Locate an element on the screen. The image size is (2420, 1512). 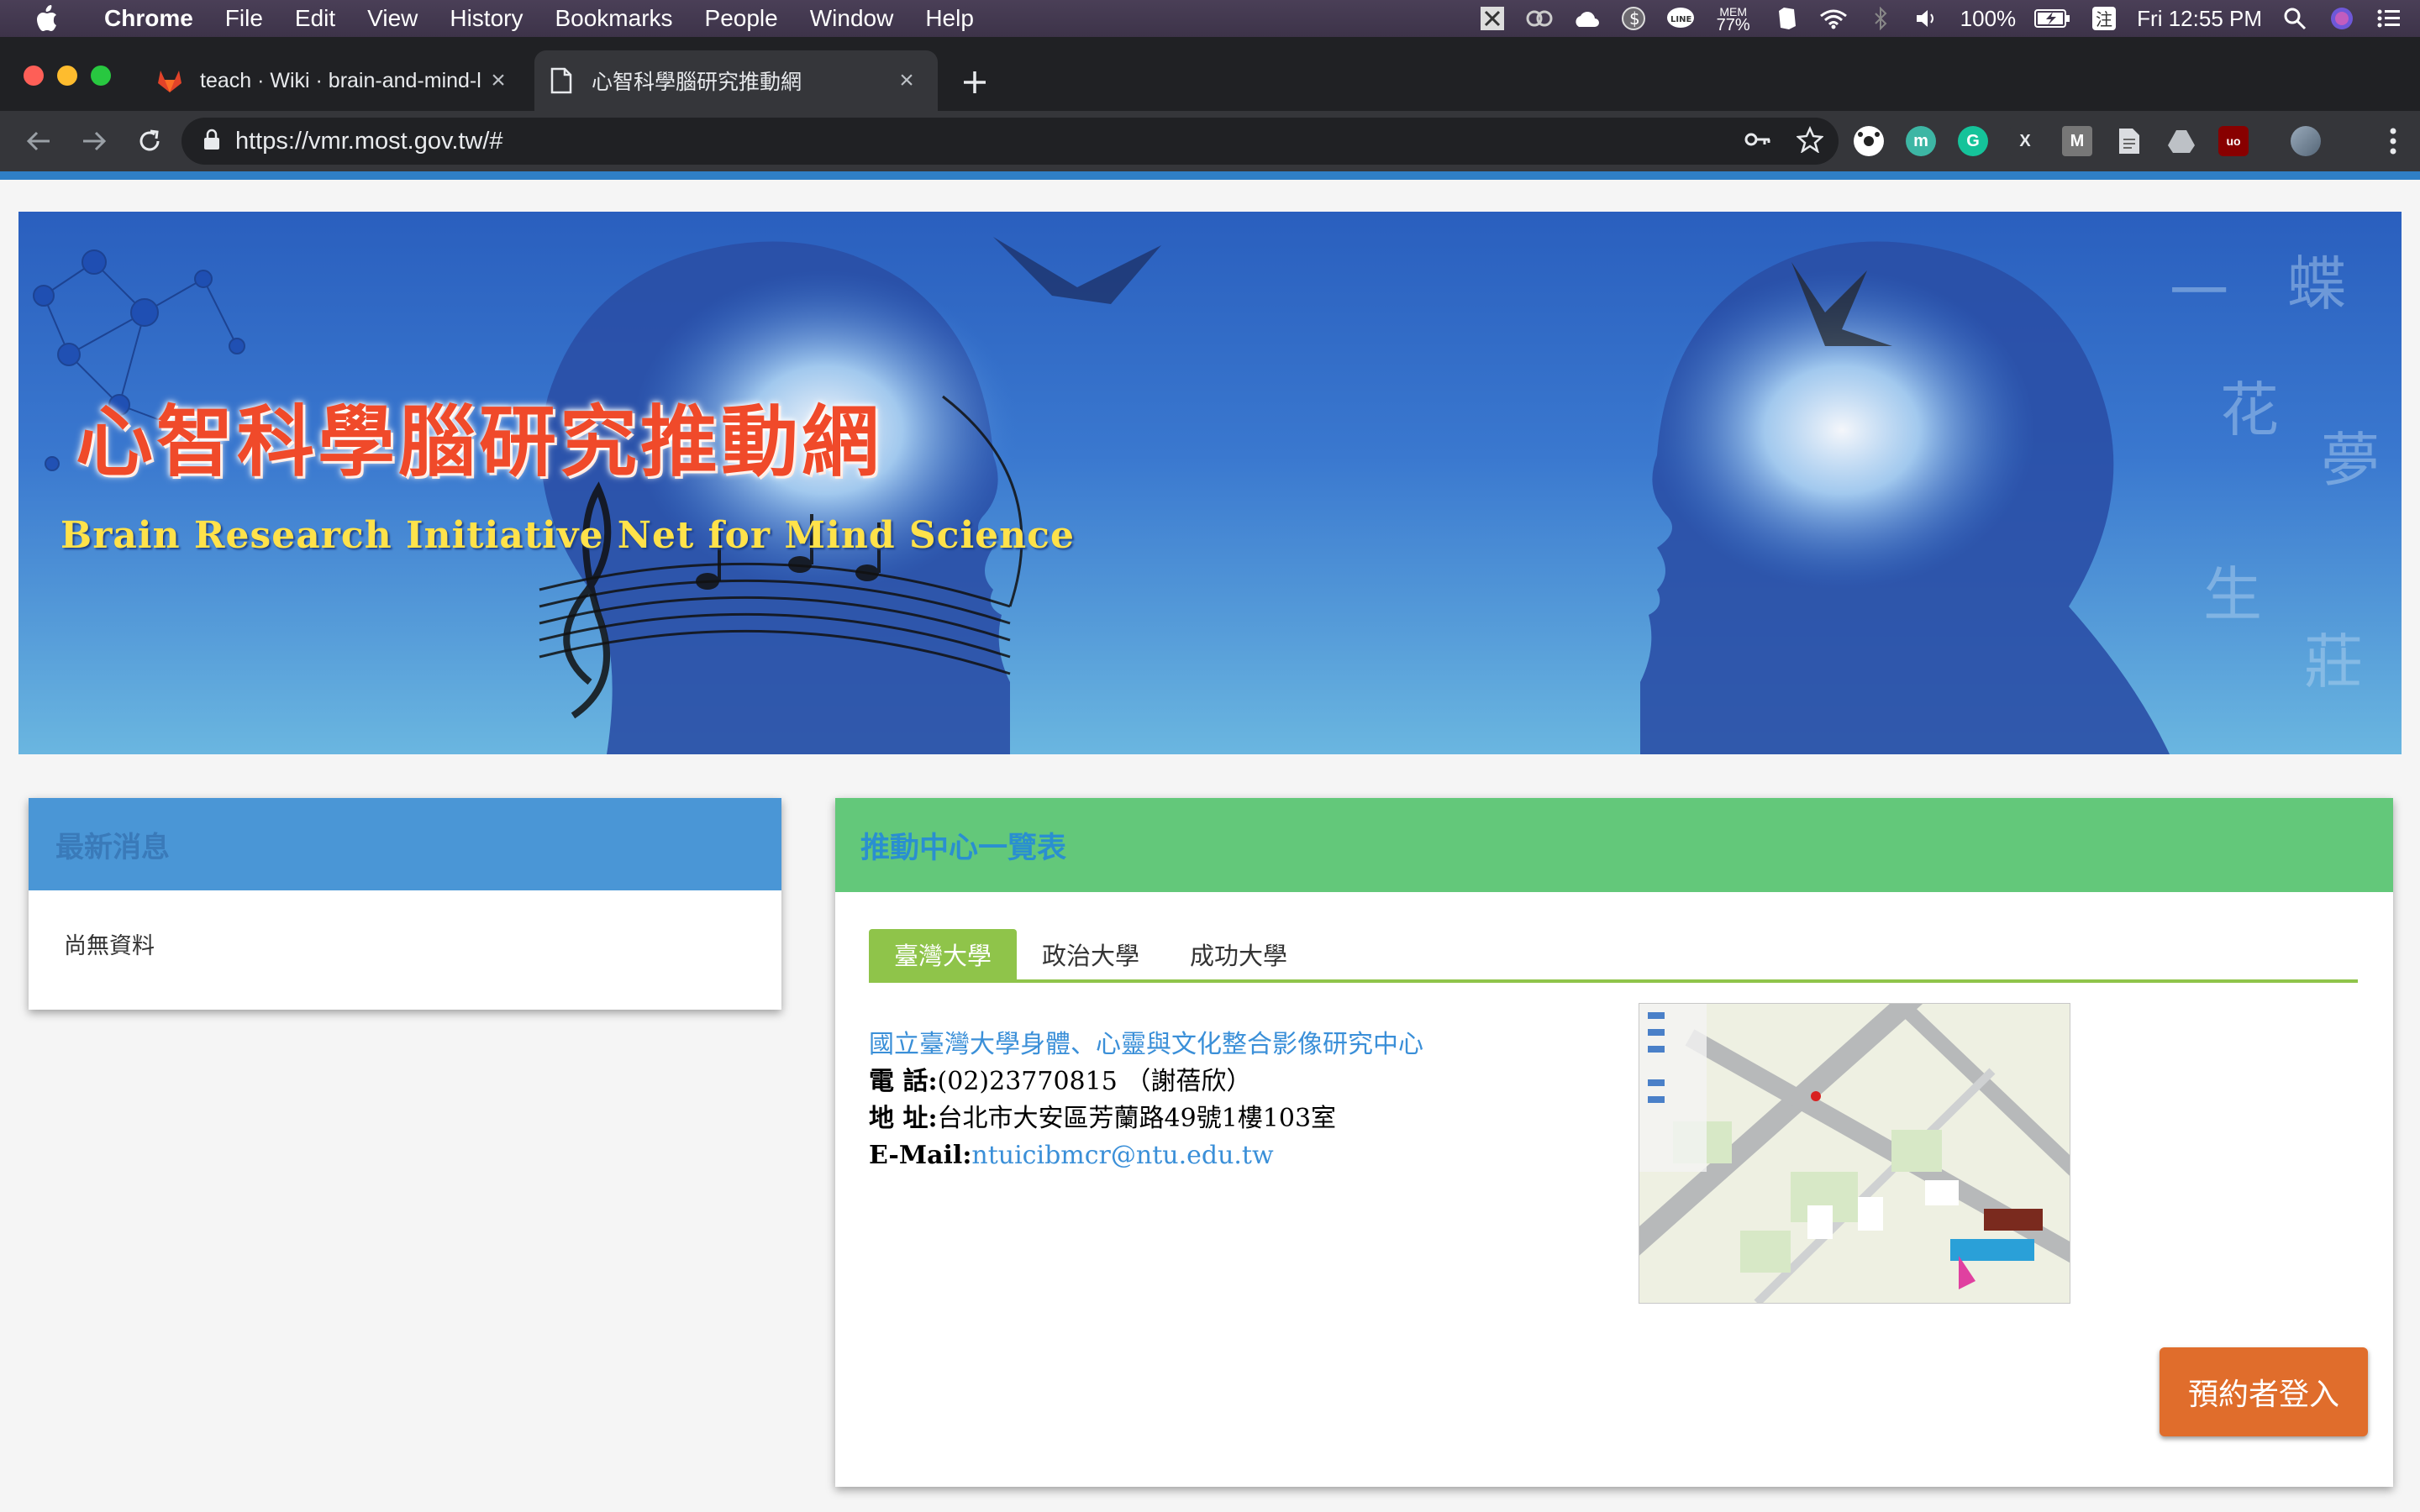
tab-gitlab-wiki: teach · Wiki · brain-and-mind-l × is located at coordinates (336, 80).